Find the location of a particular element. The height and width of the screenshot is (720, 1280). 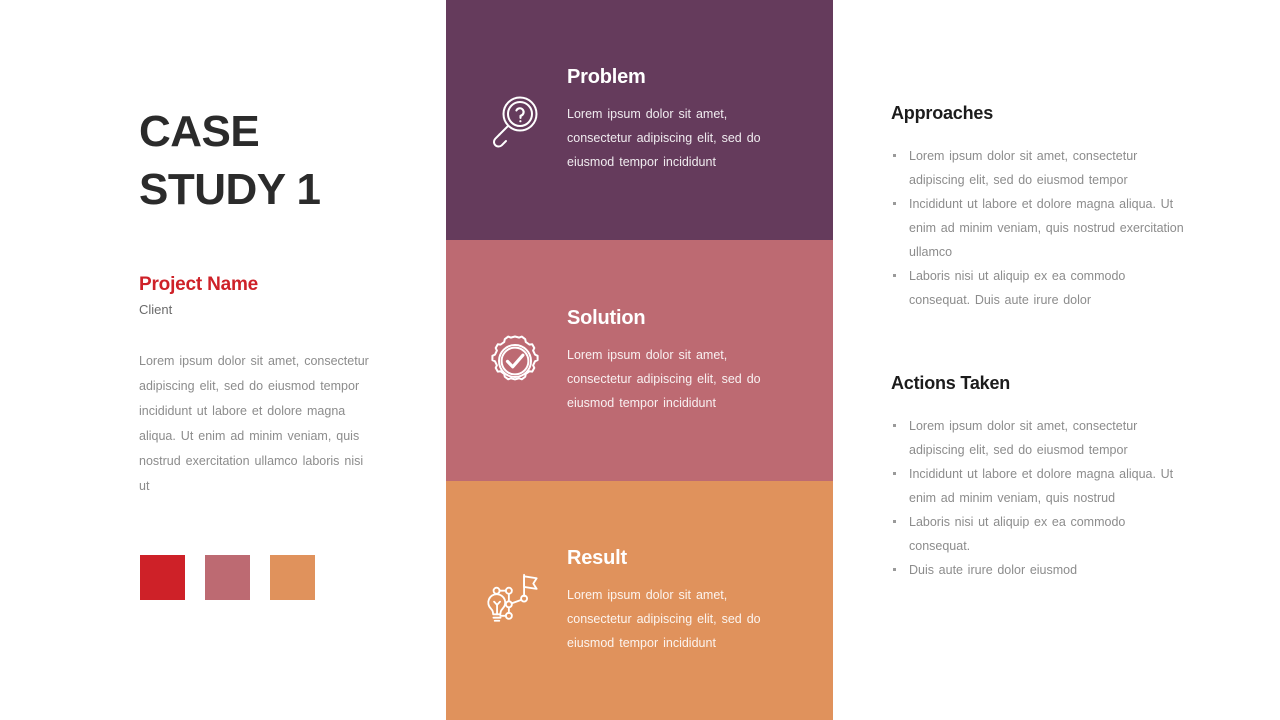

panel-problem-heading: Problem is located at coordinates (606, 77).